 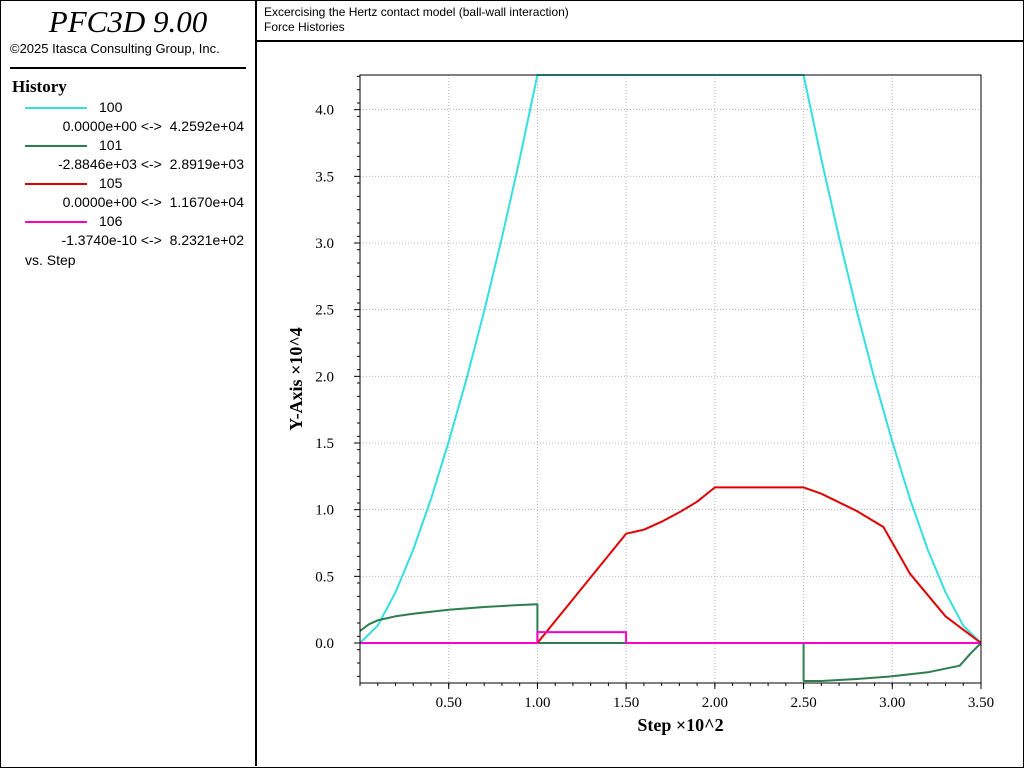 I want to click on legend-id: 100, so click(x=111, y=107).